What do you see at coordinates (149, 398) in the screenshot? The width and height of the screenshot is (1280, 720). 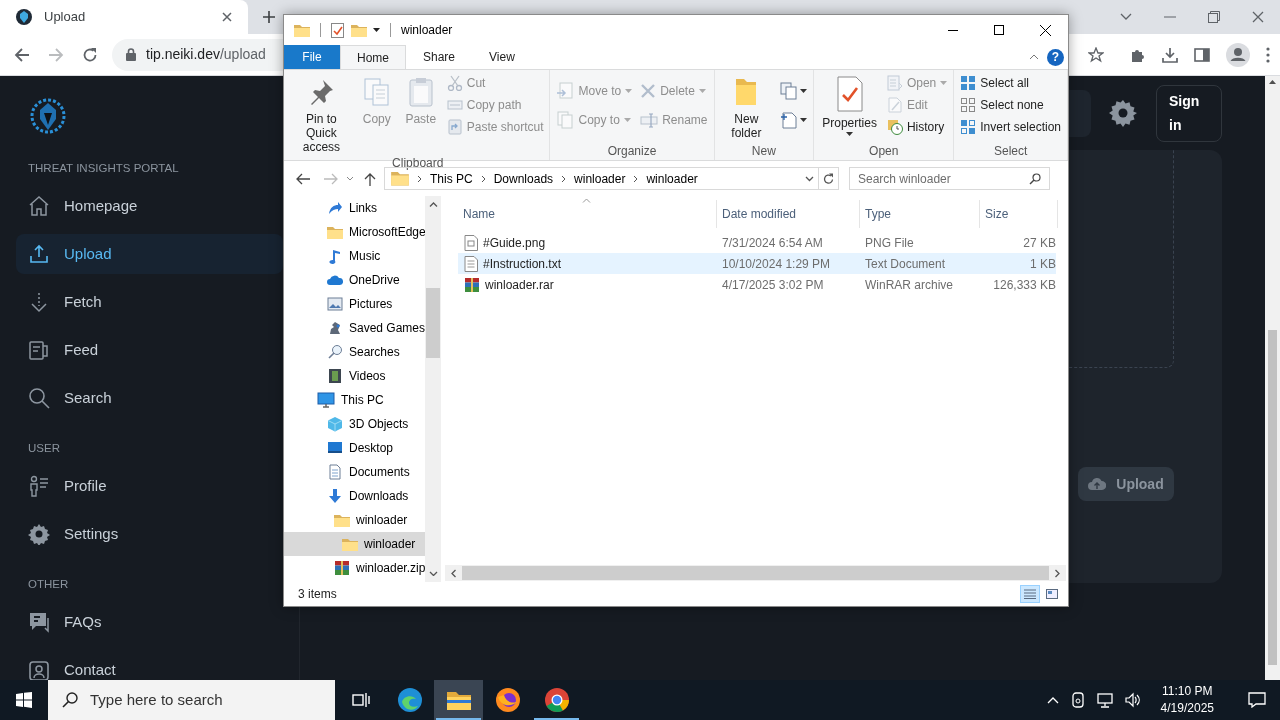 I see `nav-item: Search` at bounding box center [149, 398].